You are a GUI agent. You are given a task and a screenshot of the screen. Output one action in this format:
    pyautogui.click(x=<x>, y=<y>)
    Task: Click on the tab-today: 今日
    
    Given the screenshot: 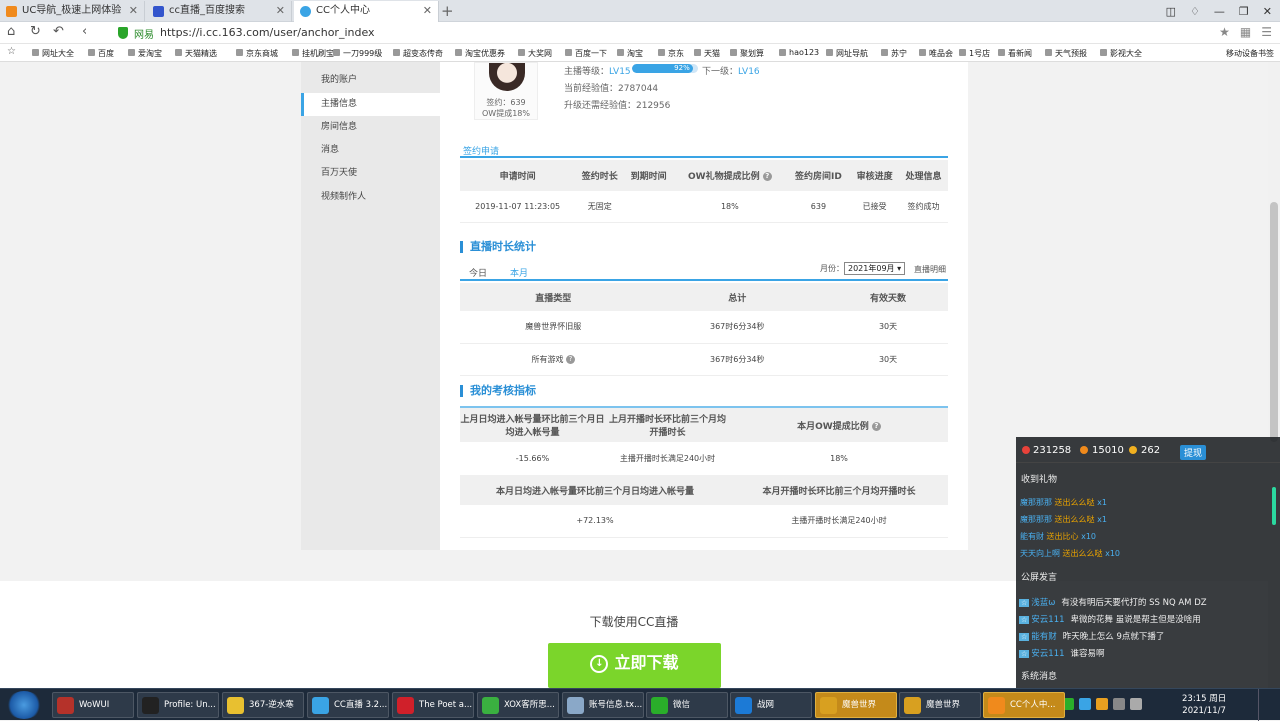 What is the action you would take?
    pyautogui.click(x=478, y=272)
    